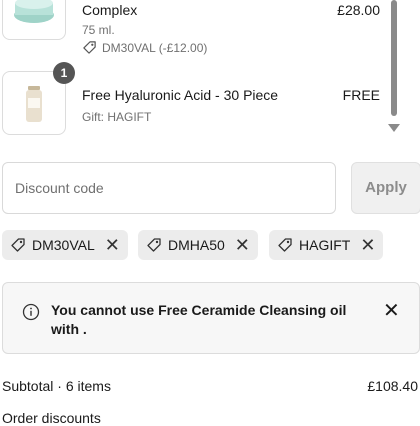 This screenshot has width=420, height=426. What do you see at coordinates (394, 58) in the screenshot?
I see `scrollbar-thumb` at bounding box center [394, 58].